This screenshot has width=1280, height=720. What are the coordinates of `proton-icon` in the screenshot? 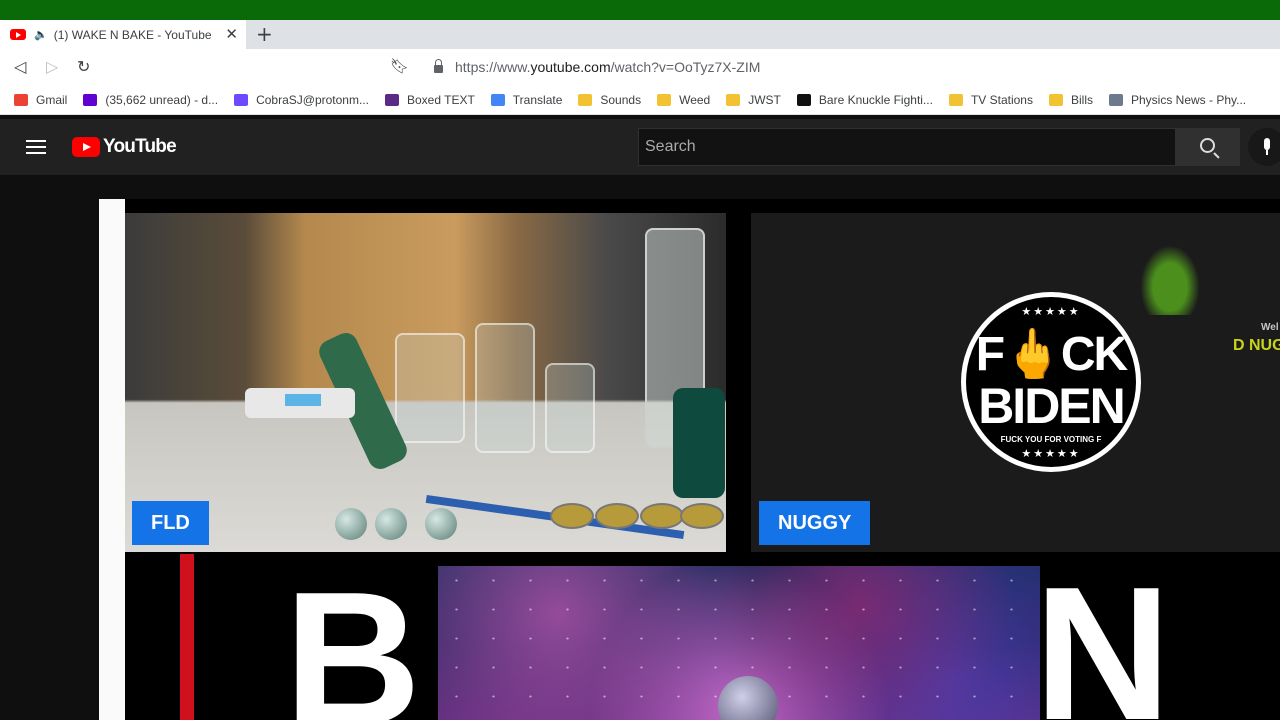 It's located at (241, 99).